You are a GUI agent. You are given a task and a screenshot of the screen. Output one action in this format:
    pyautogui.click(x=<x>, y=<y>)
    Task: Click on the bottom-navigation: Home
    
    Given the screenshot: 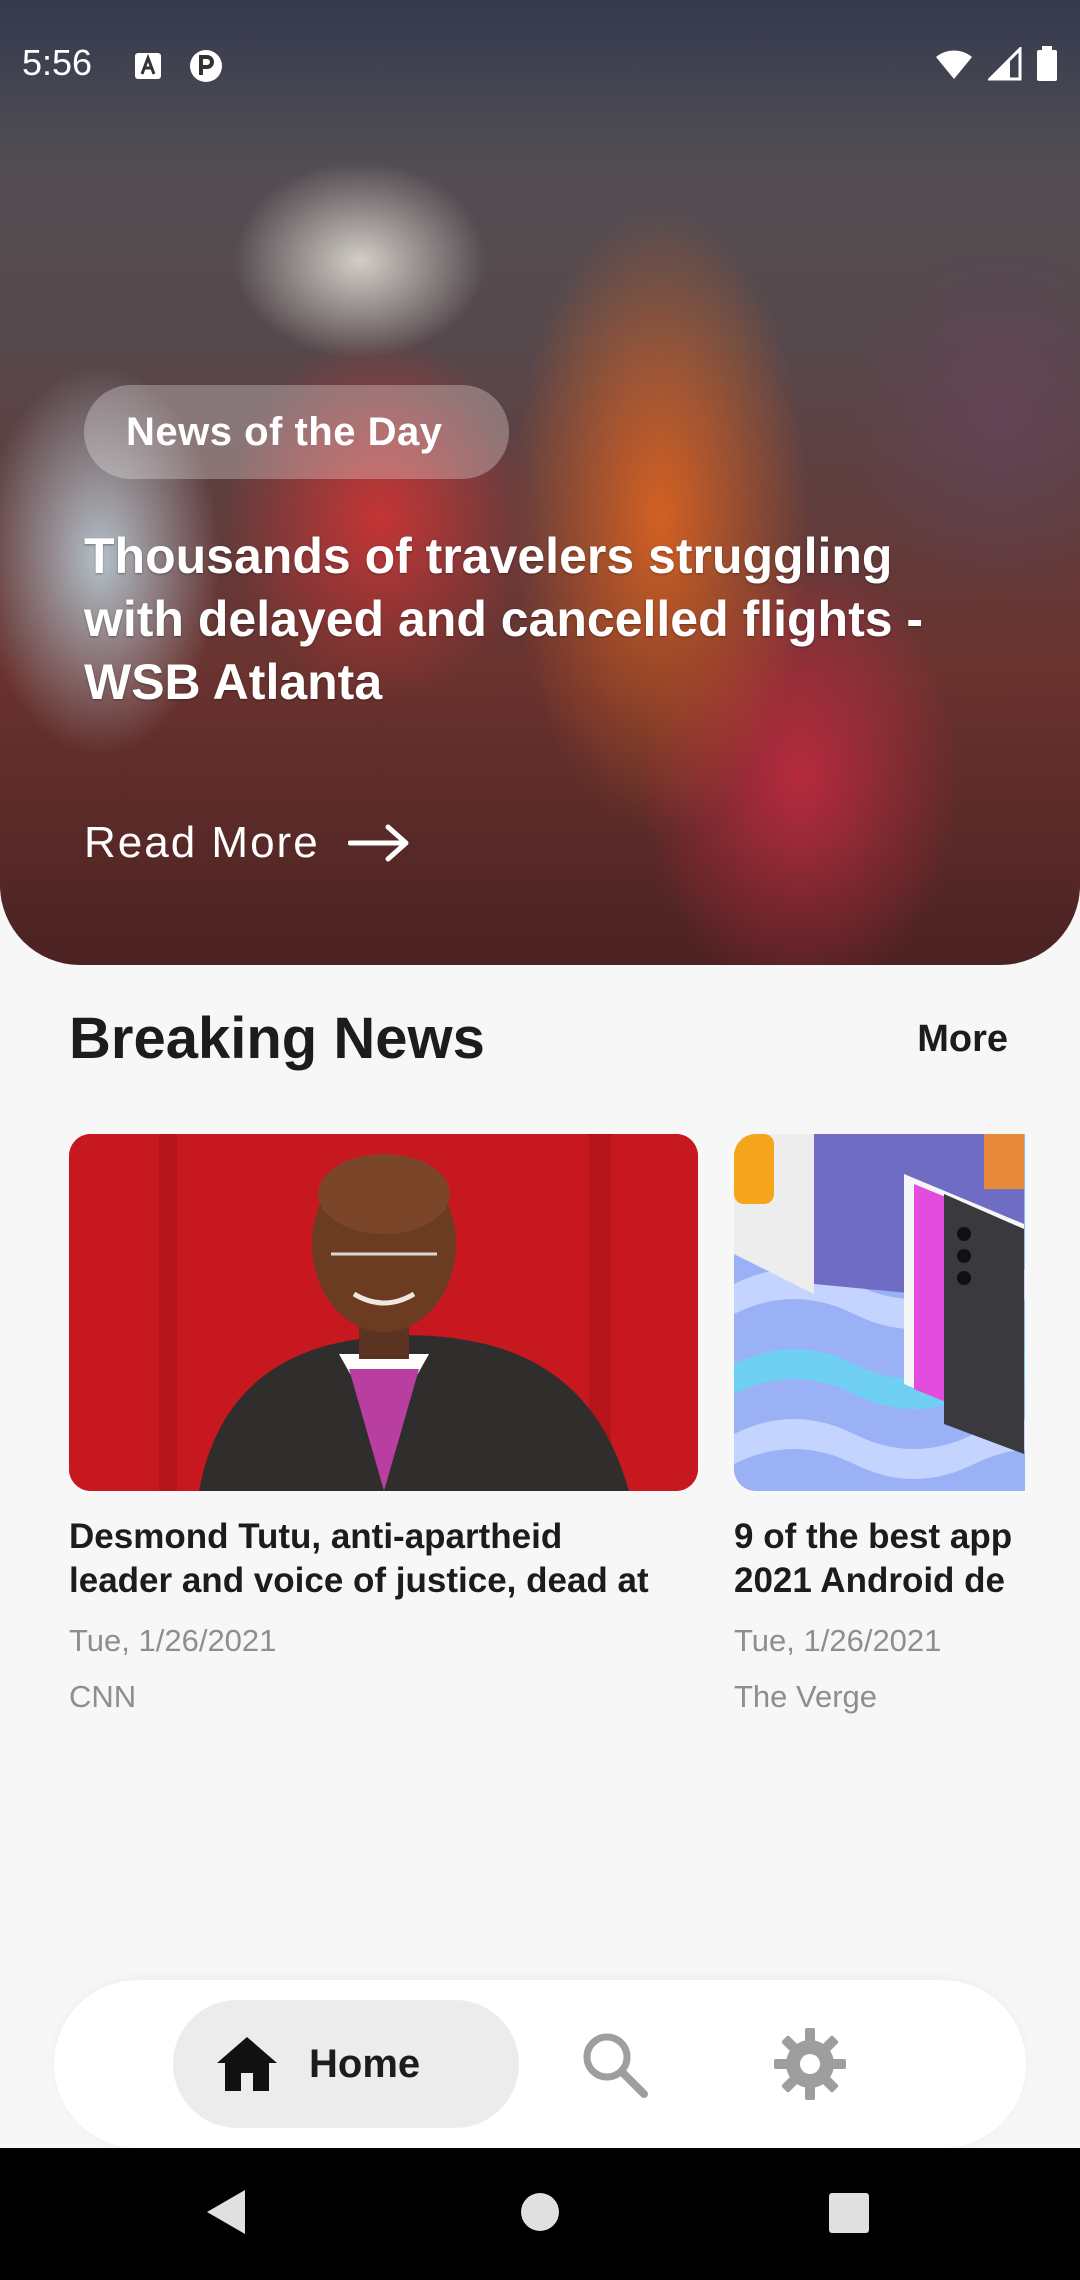 What is the action you would take?
    pyautogui.click(x=540, y=2064)
    